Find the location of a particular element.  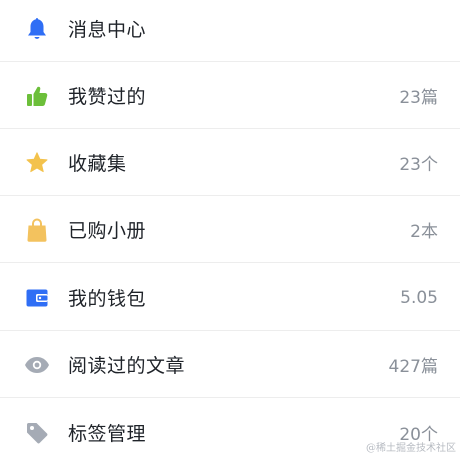

wallet-icon is located at coordinates (37, 298).